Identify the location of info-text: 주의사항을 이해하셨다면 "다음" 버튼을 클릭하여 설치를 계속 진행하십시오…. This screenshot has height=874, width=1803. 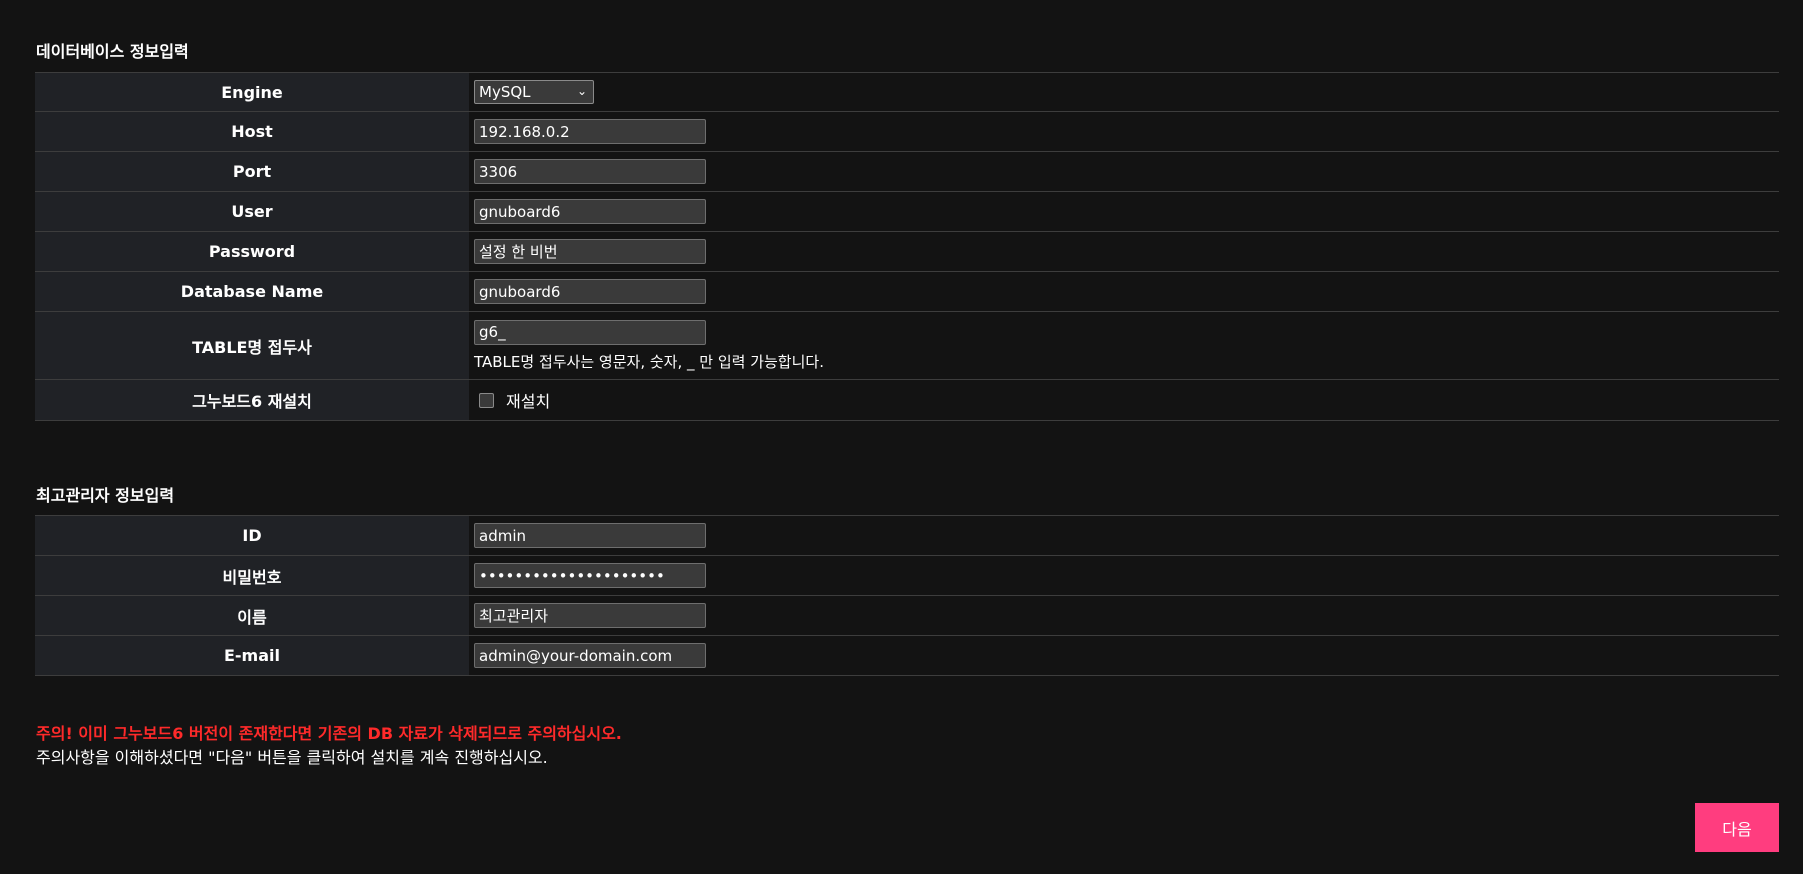
(292, 757).